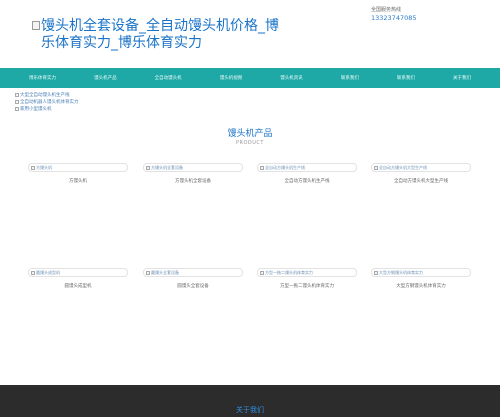  I want to click on product-section-title: 馒头机产品 PRODUCT, so click(250, 137).